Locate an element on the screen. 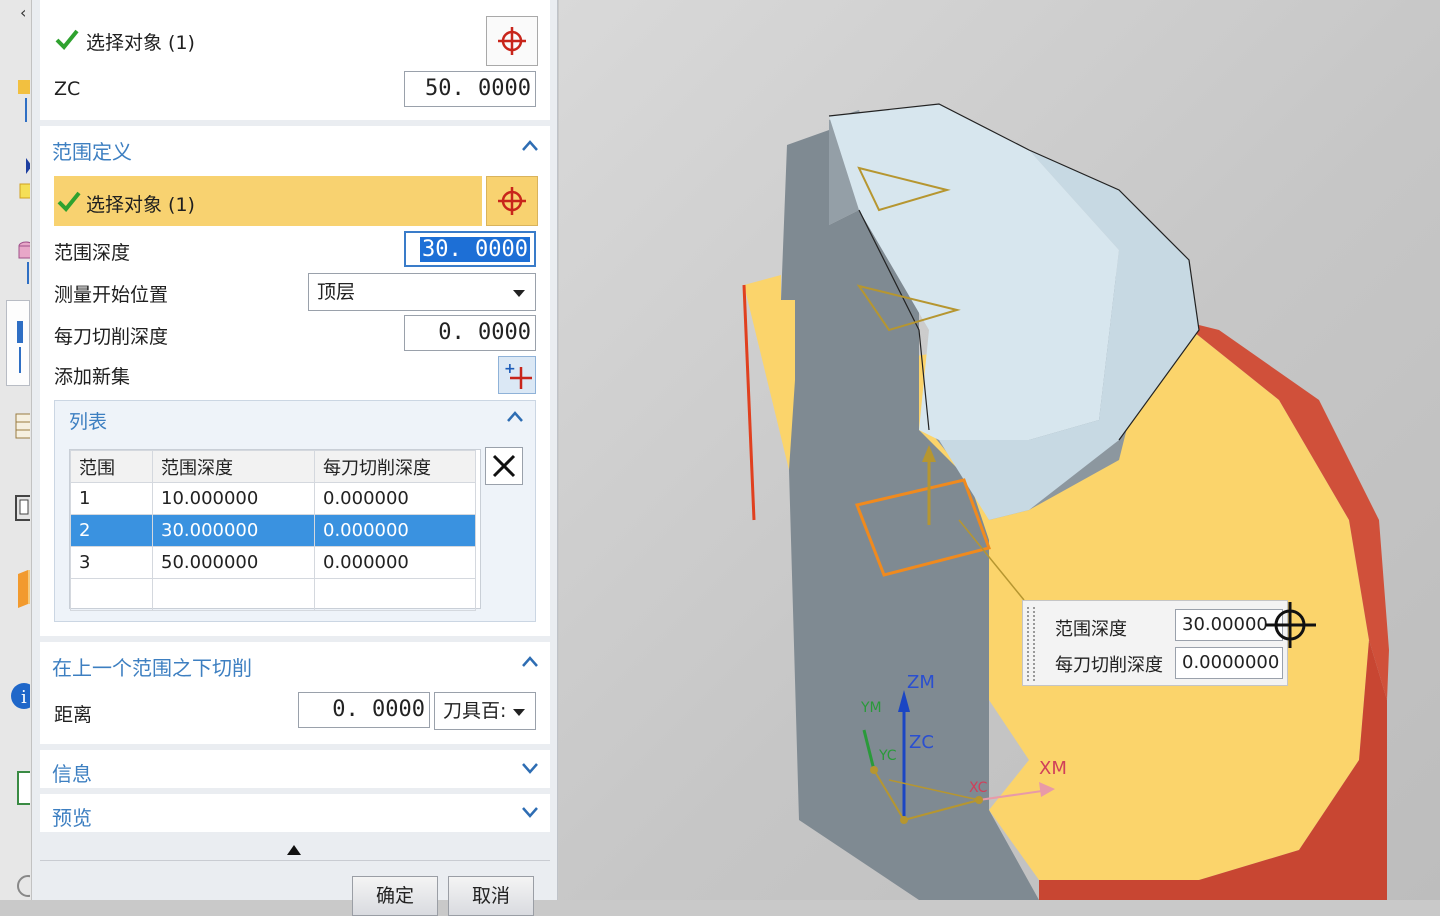 This screenshot has height=916, width=1440. axis-label-zc: ZC is located at coordinates (921, 742).